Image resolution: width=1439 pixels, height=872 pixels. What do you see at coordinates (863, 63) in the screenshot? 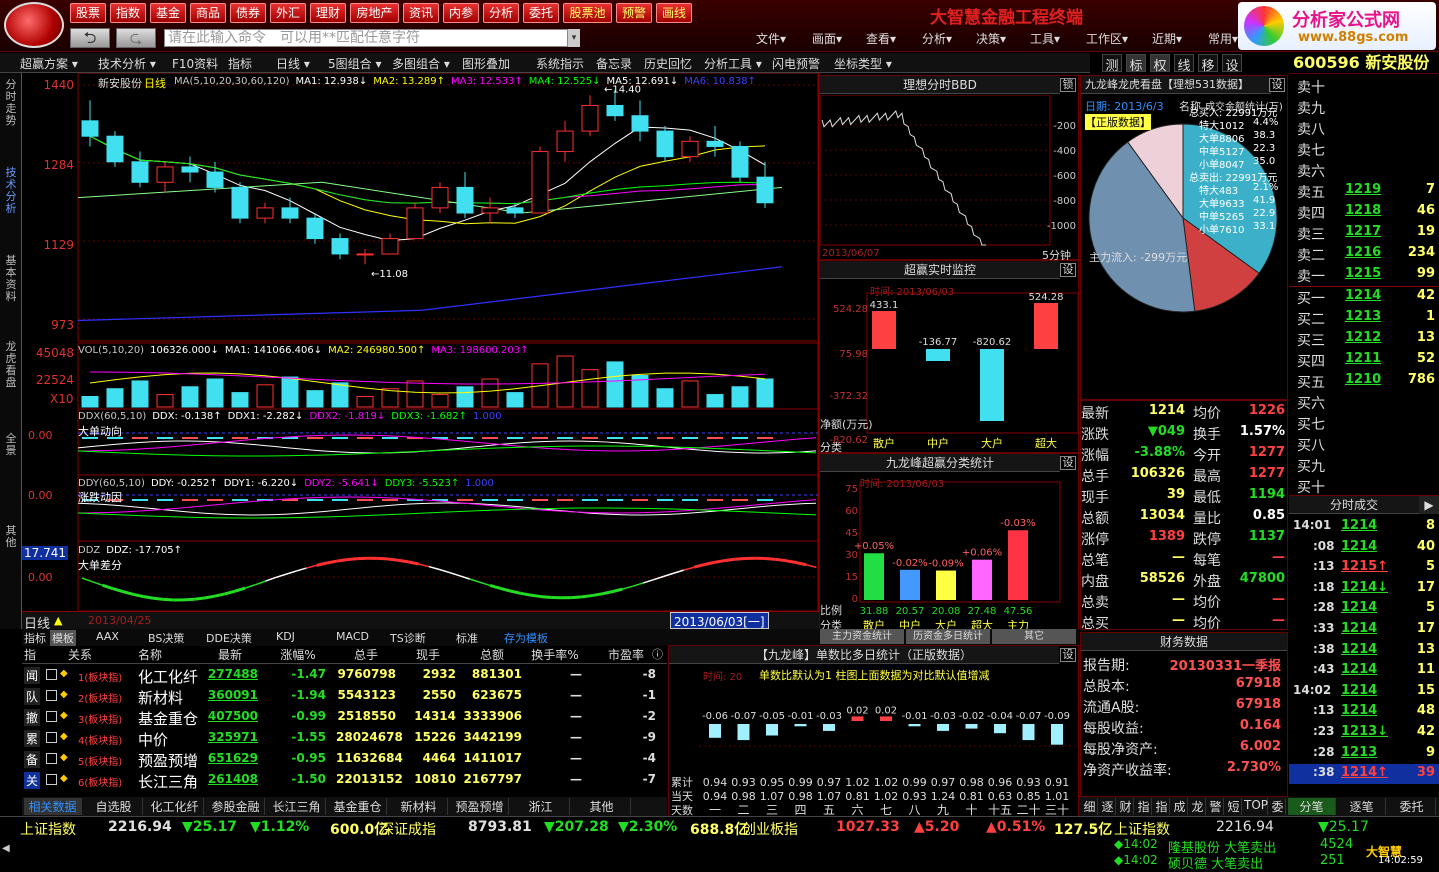
I see `toolbar-item-13: 坐标类型 ▾` at bounding box center [863, 63].